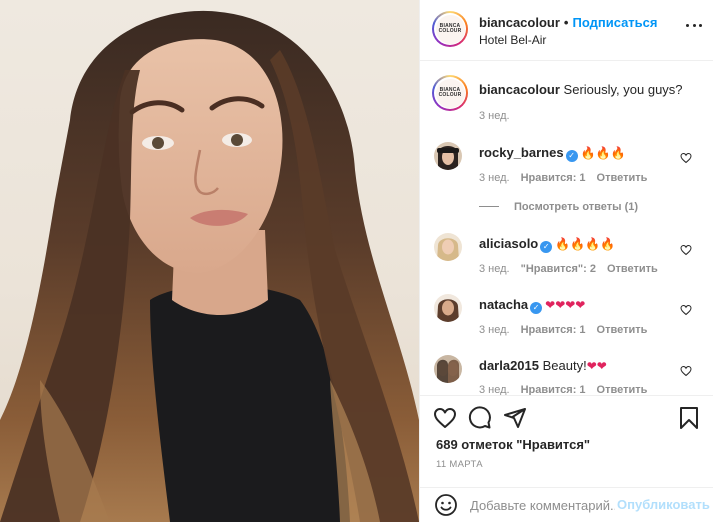  Describe the element at coordinates (513, 444) in the screenshot. I see `likes-count: 689 отметок "Нравится"` at that location.